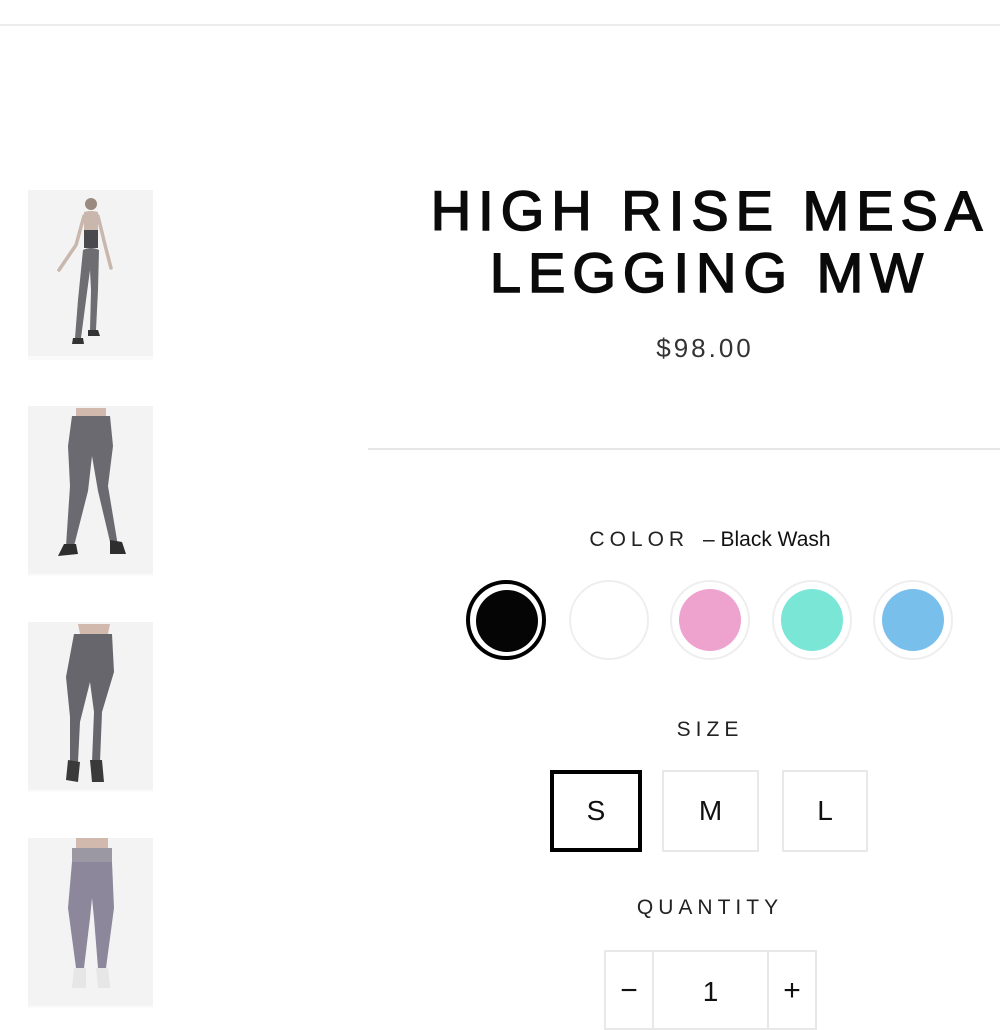 This screenshot has width=1000, height=1030. What do you see at coordinates (710, 729) in the screenshot?
I see `size-label: SIZE` at bounding box center [710, 729].